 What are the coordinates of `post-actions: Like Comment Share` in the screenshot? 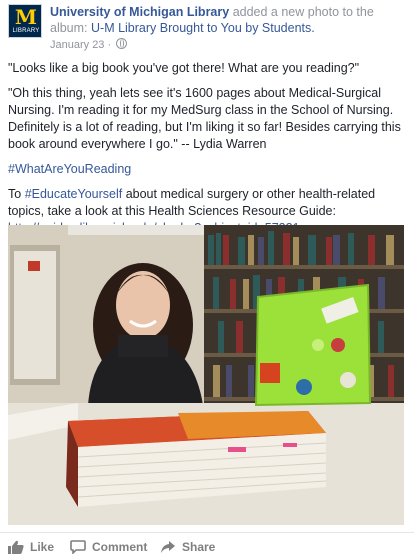 It's located at (207, 546).